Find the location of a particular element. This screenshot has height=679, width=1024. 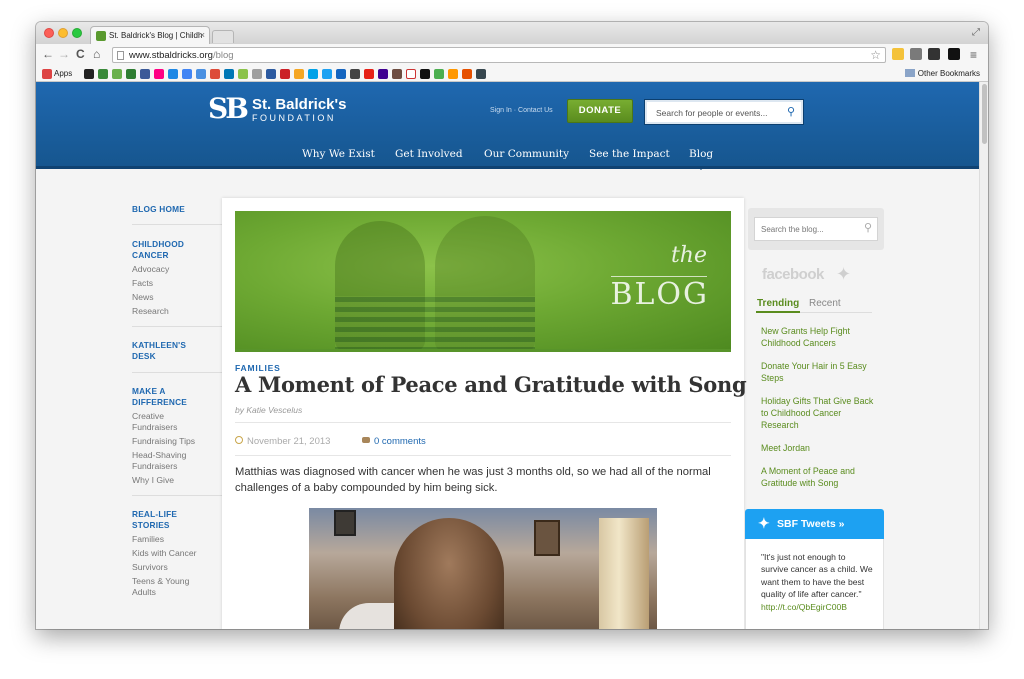

page-scrollbar is located at coordinates (983, 355).